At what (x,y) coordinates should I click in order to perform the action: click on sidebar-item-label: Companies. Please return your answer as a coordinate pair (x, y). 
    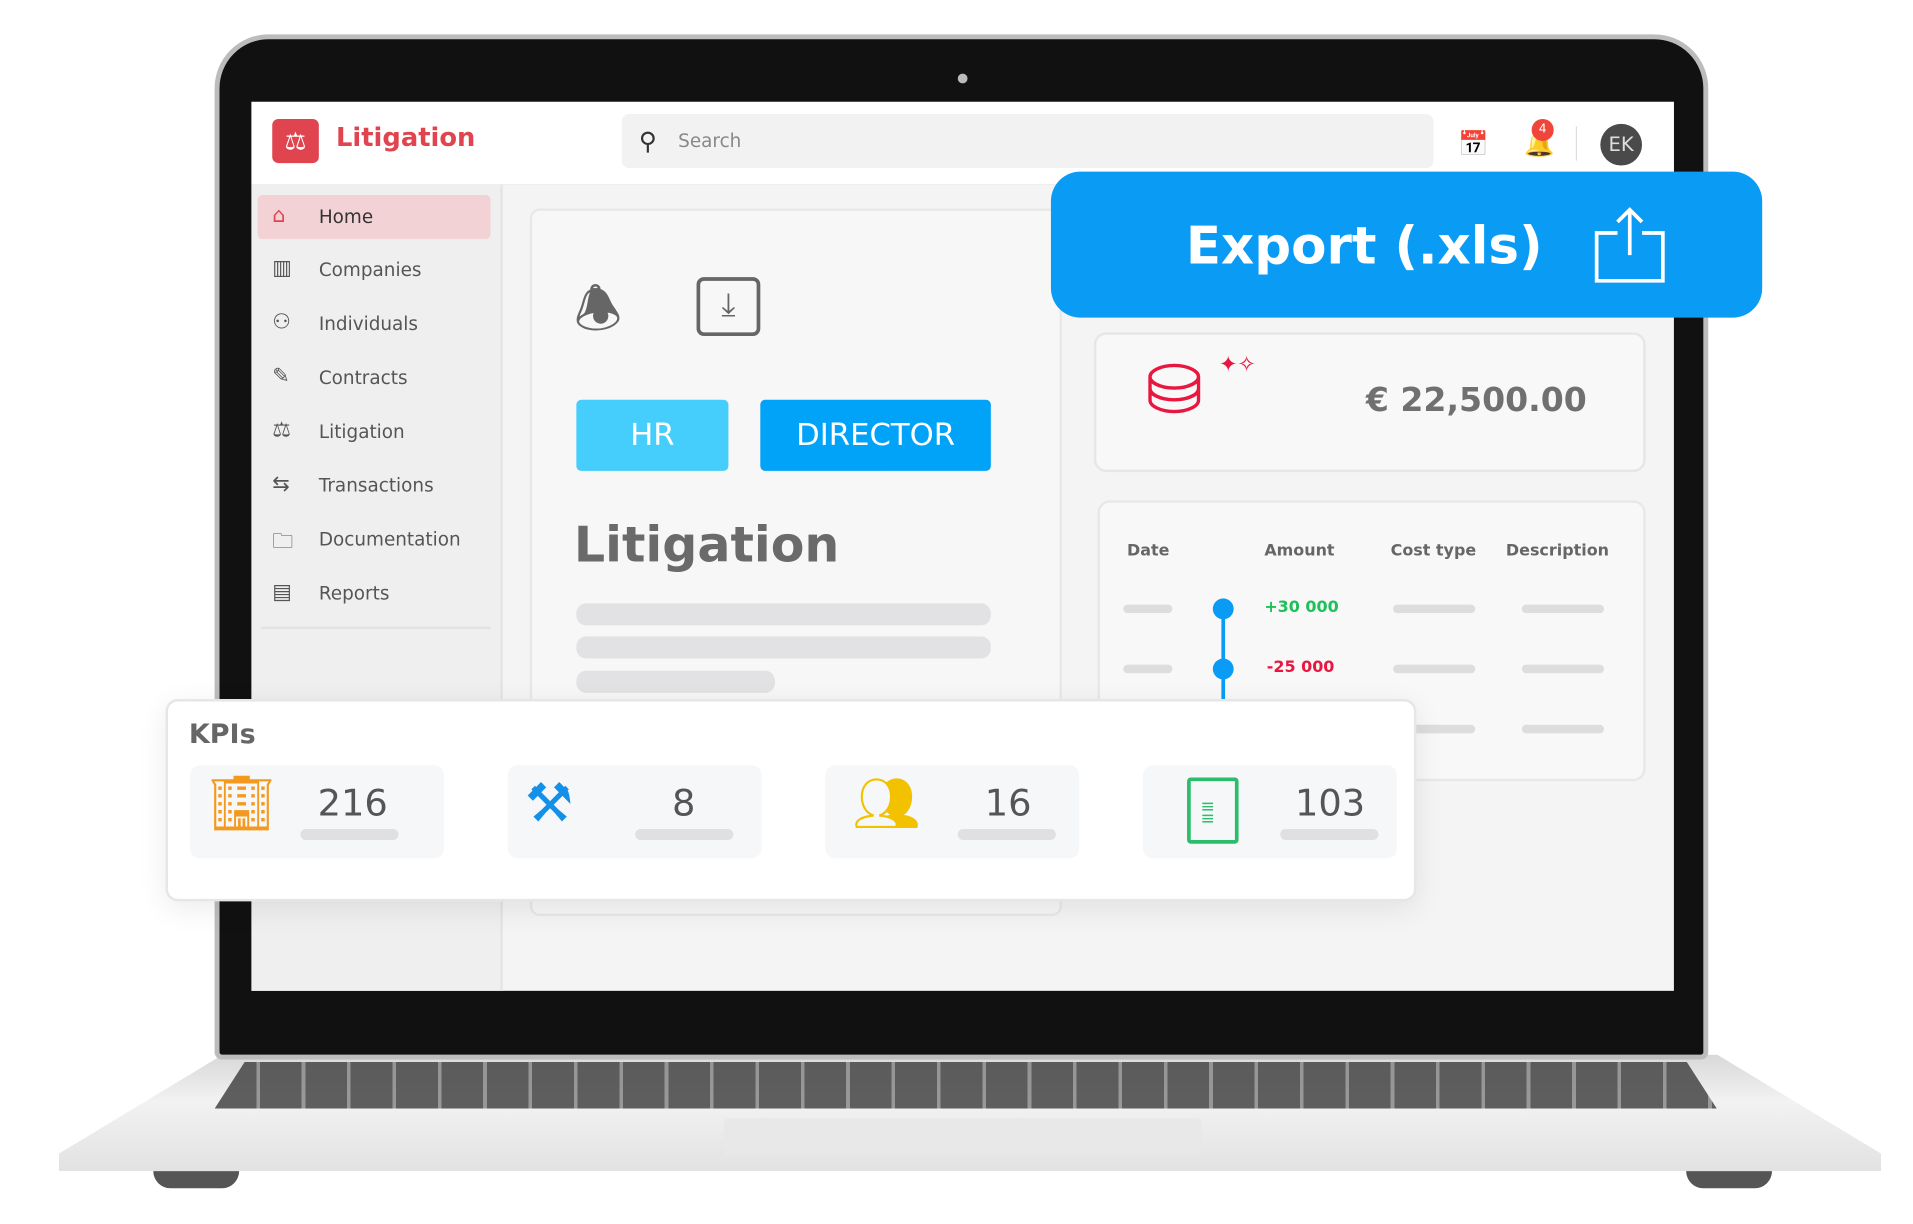
    Looking at the image, I should click on (370, 269).